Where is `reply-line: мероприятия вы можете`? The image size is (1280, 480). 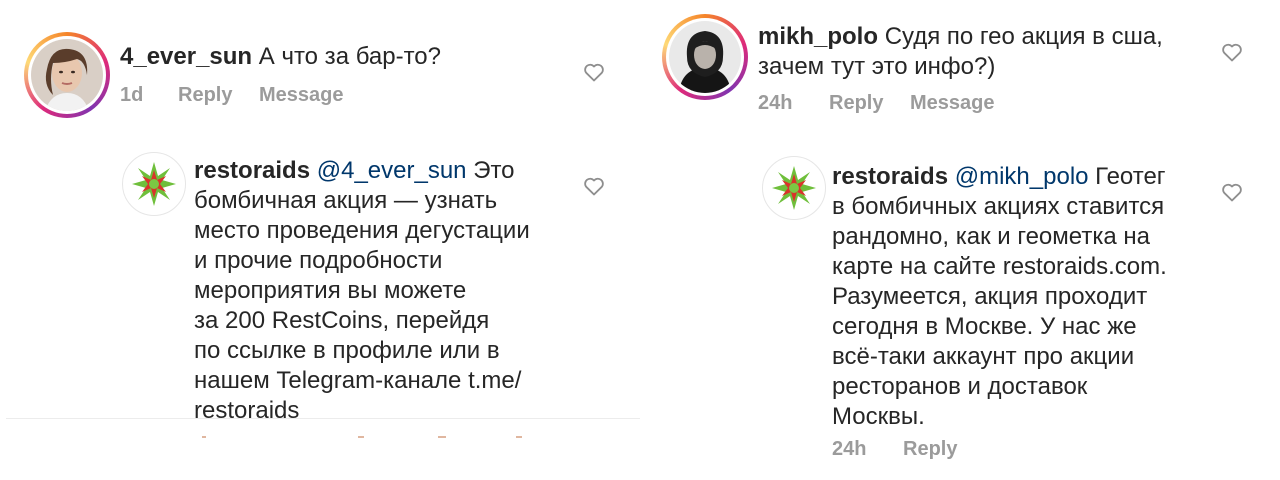
reply-line: мероприятия вы можете is located at coordinates (330, 290).